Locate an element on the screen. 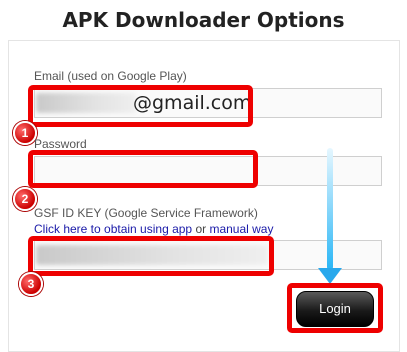 Image resolution: width=407 pixels, height=352 pixels. step-badge-3: 3 is located at coordinates (31, 284).